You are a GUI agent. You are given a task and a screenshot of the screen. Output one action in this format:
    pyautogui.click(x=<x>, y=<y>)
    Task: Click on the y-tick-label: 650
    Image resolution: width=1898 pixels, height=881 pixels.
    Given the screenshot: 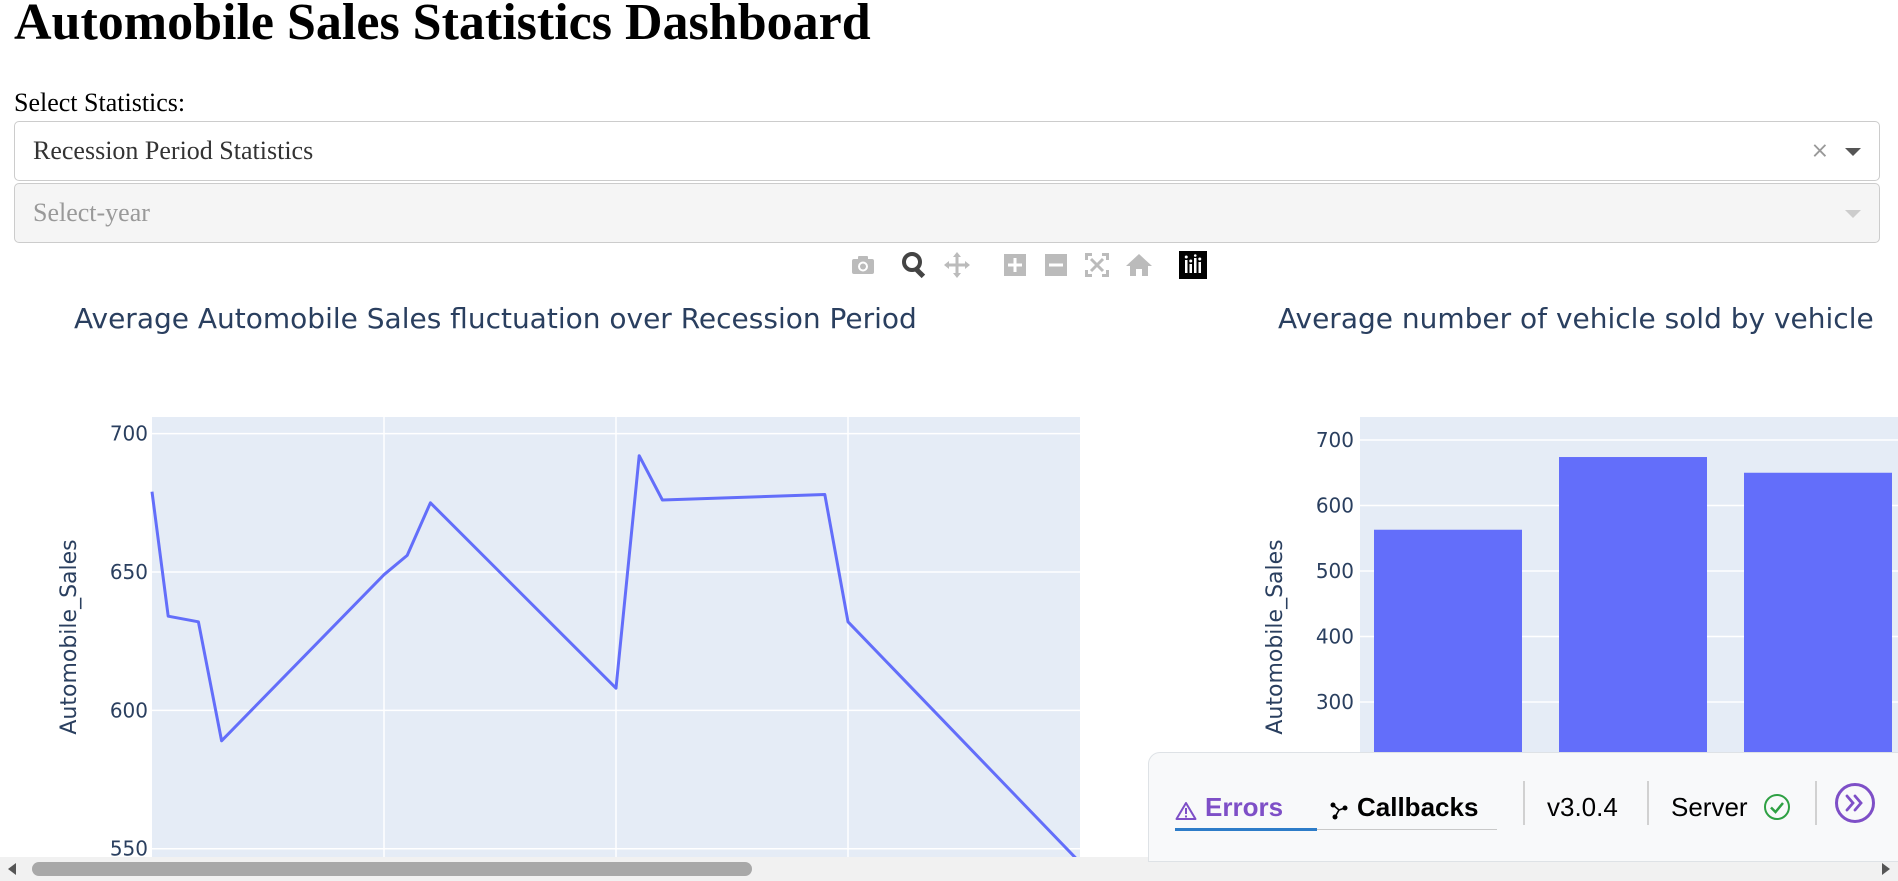 What is the action you would take?
    pyautogui.click(x=129, y=572)
    